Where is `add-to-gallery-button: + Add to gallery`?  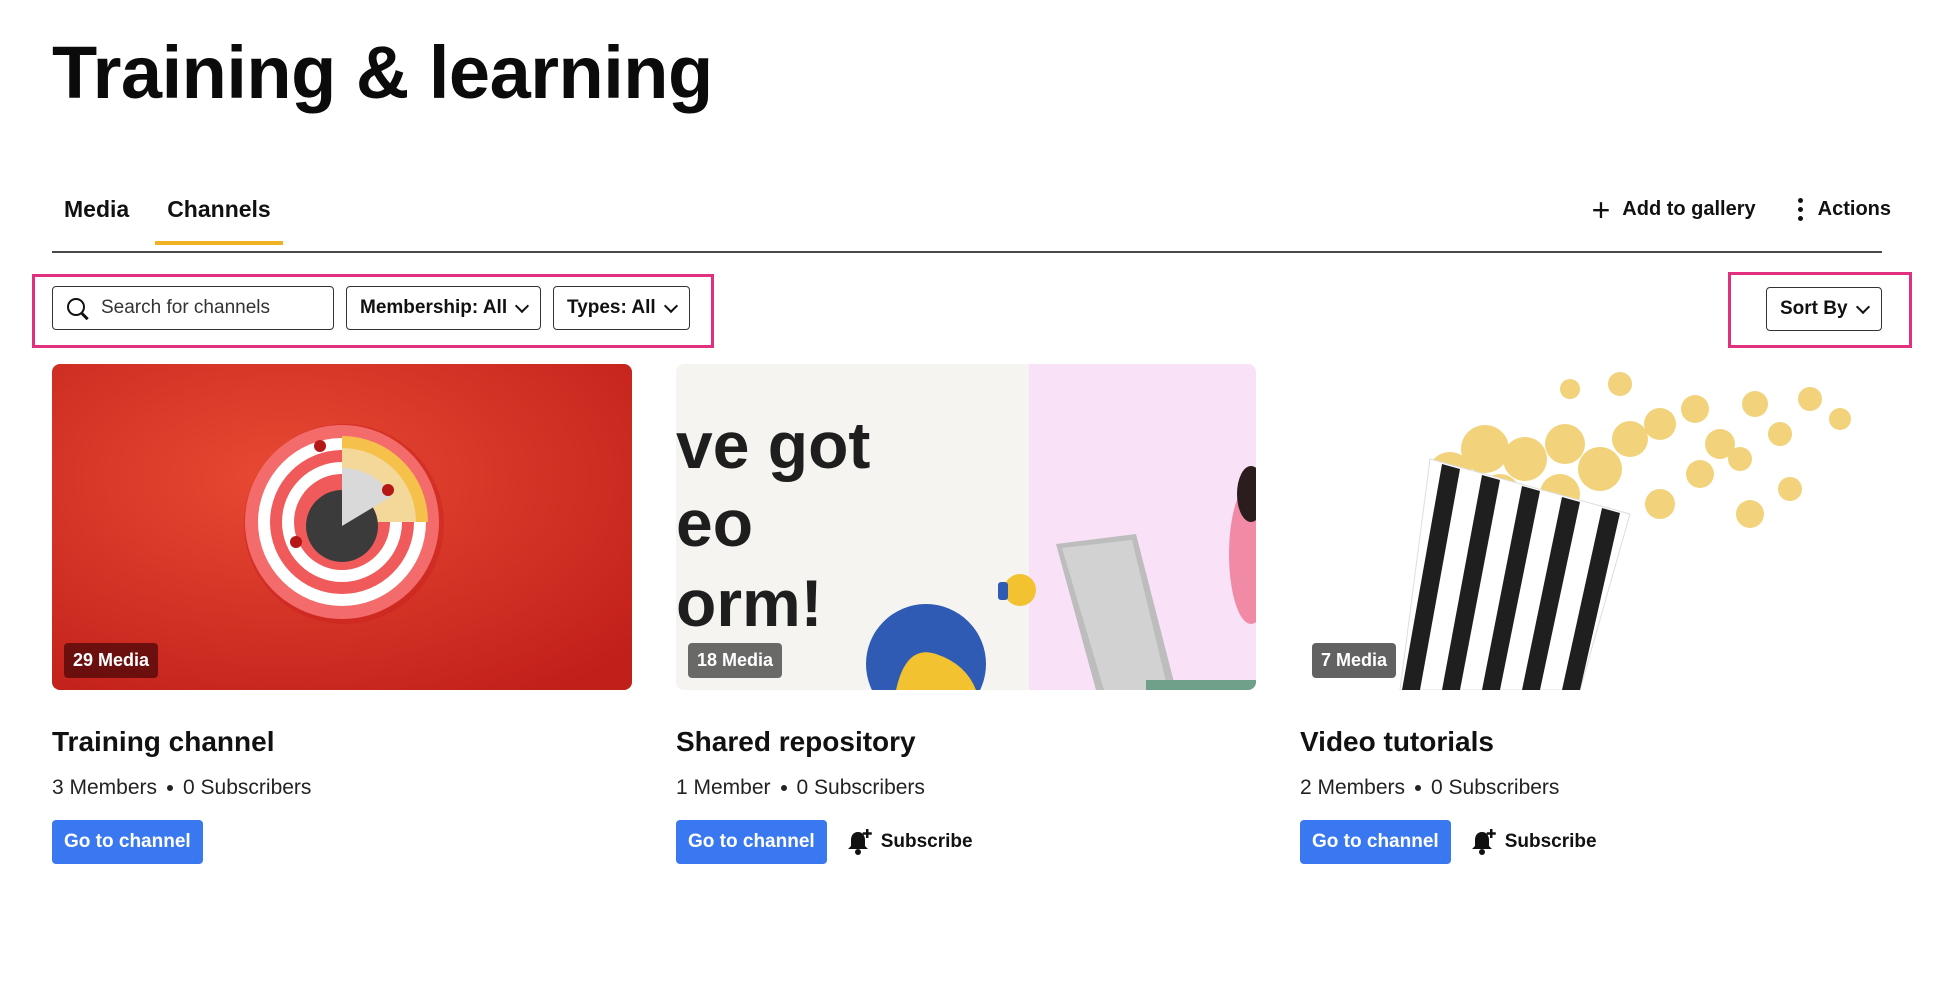 add-to-gallery-button: + Add to gallery is located at coordinates (1673, 209).